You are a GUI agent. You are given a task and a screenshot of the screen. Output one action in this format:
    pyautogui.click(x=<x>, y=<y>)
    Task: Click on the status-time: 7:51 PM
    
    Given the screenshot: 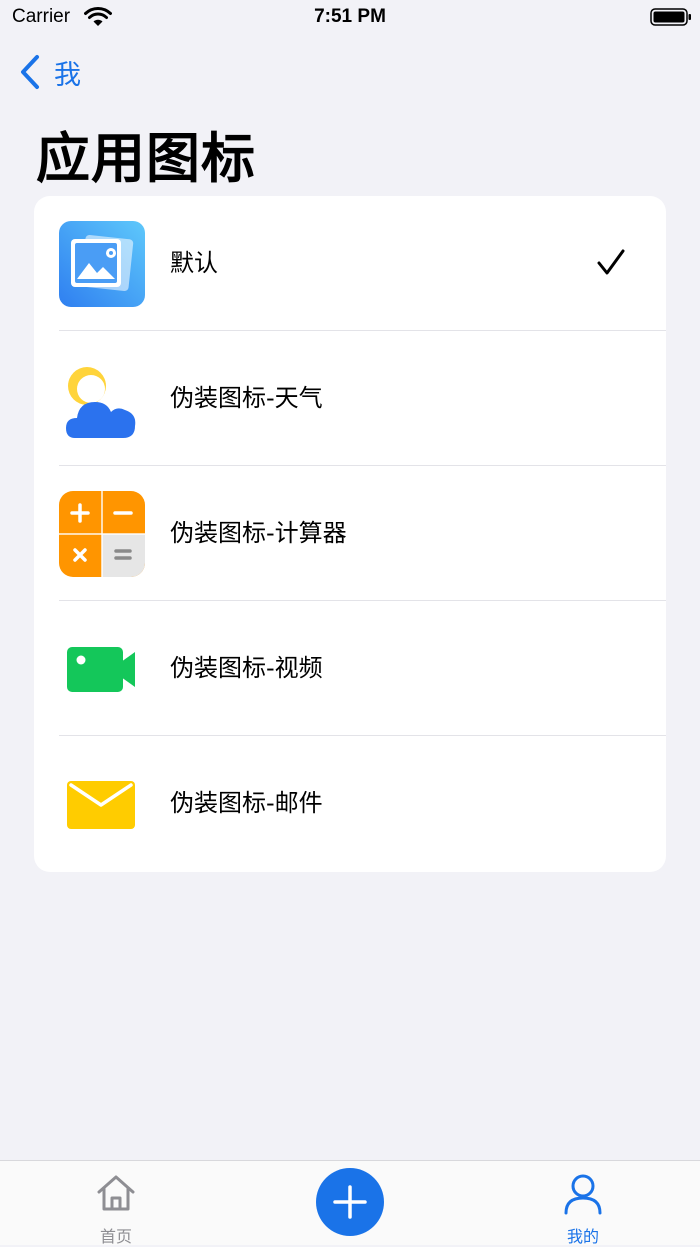 What is the action you would take?
    pyautogui.click(x=350, y=16)
    